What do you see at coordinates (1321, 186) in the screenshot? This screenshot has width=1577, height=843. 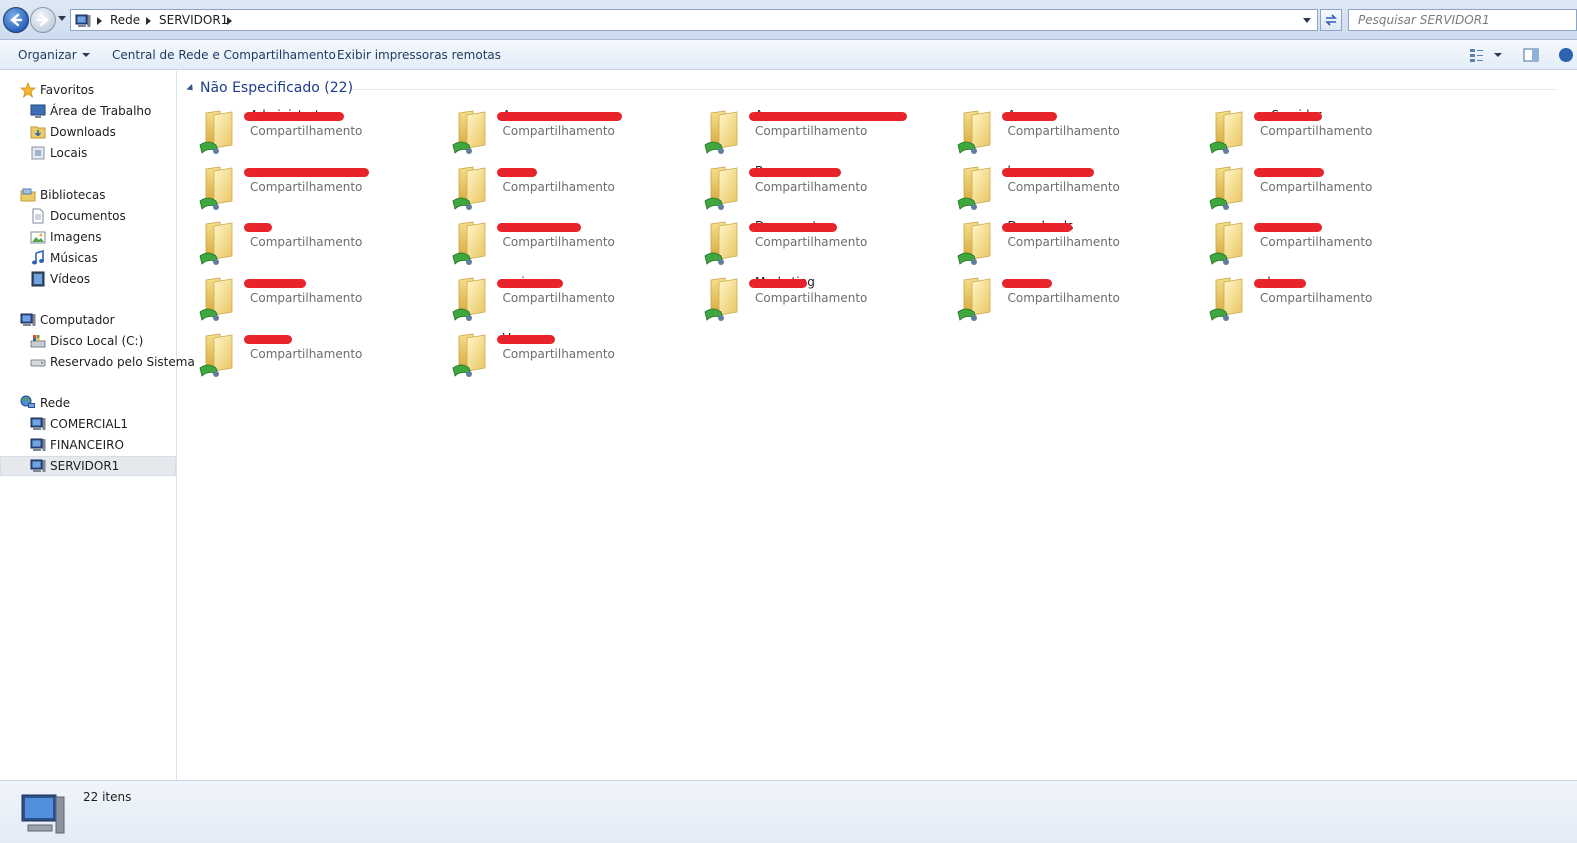 I see `share-item: ...erCompartilhamento` at bounding box center [1321, 186].